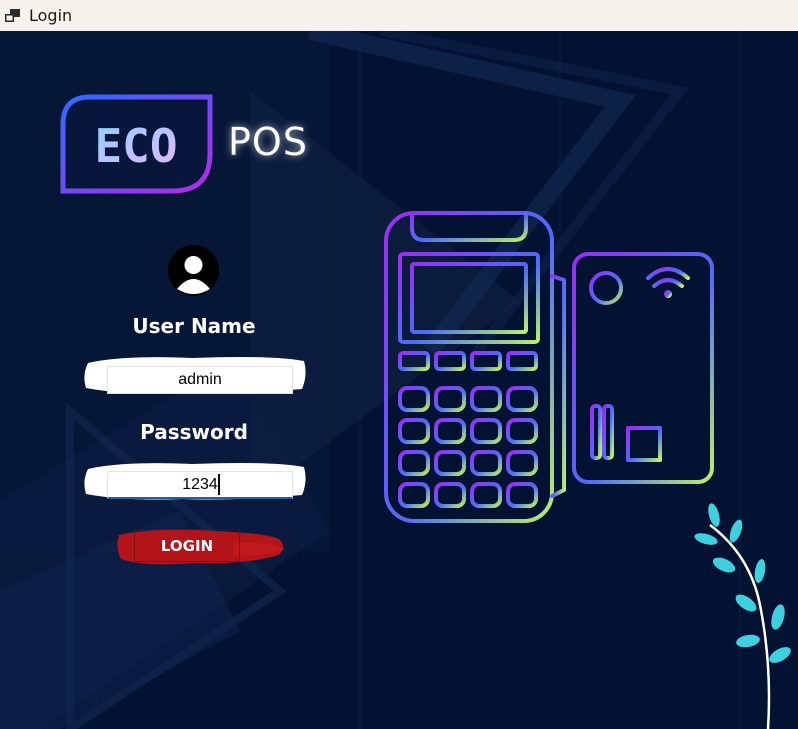  I want to click on logo-badge-text: ECO, so click(135, 146).